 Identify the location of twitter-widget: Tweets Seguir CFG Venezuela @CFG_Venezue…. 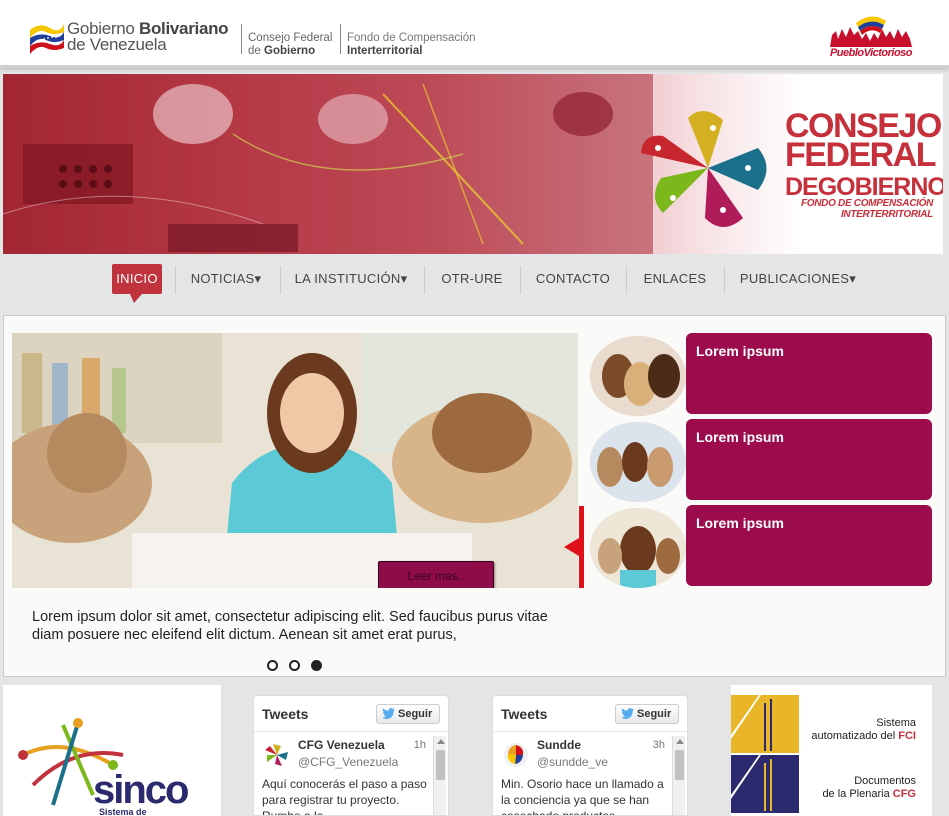
(351, 755).